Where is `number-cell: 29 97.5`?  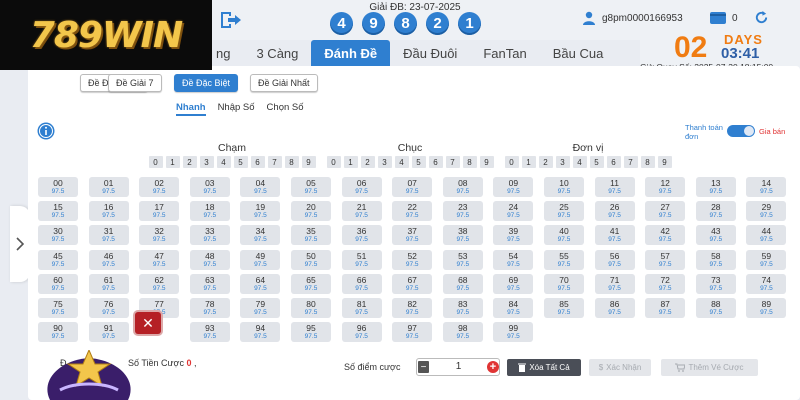 number-cell: 29 97.5 is located at coordinates (766, 211).